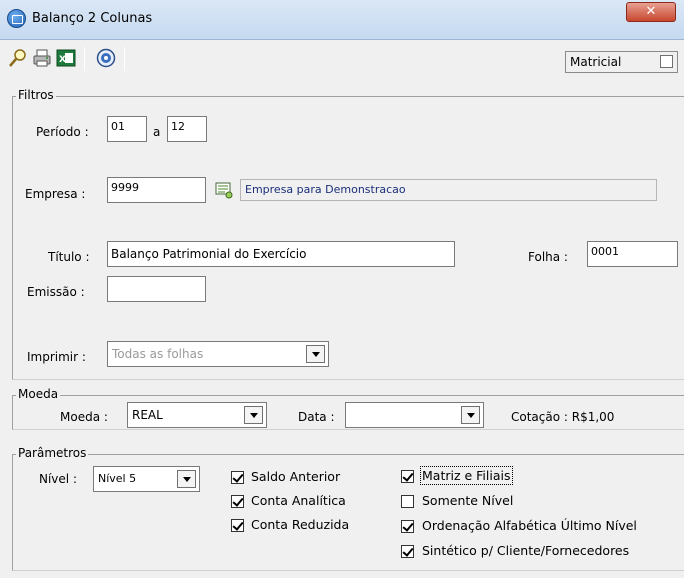 The image size is (684, 578). Describe the element at coordinates (146, 479) in the screenshot. I see `nivel-select: Nível 5` at that location.